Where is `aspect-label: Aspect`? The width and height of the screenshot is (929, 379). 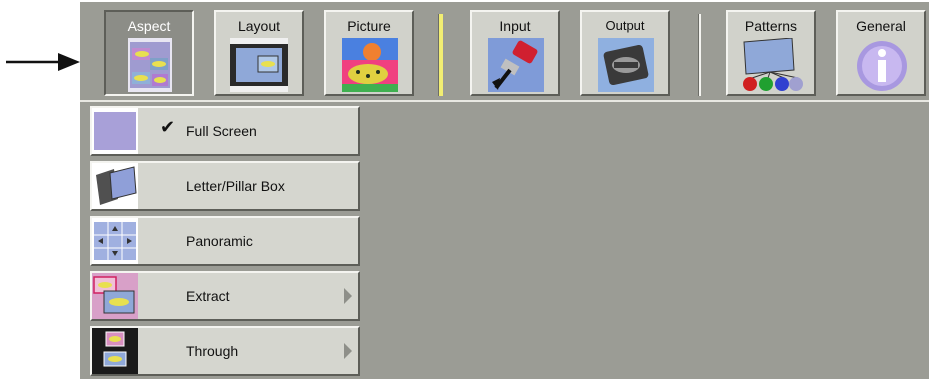 aspect-label: Aspect is located at coordinates (149, 26).